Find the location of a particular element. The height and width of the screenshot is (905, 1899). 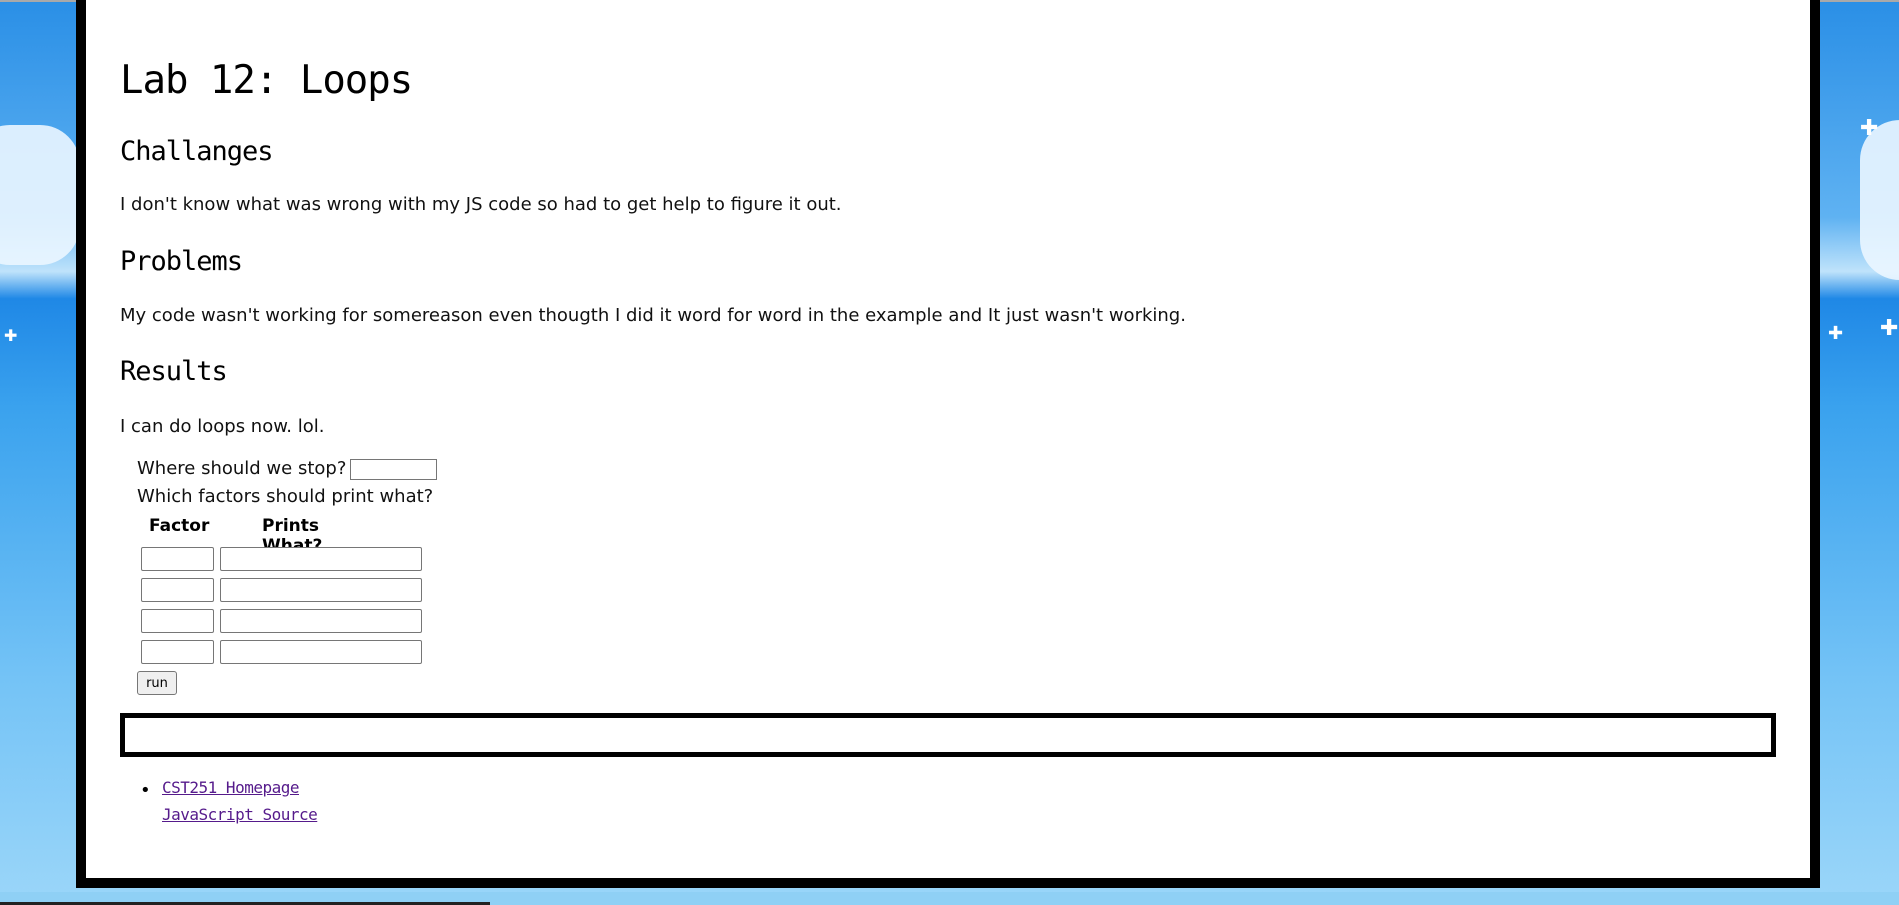

output-box is located at coordinates (948, 735).